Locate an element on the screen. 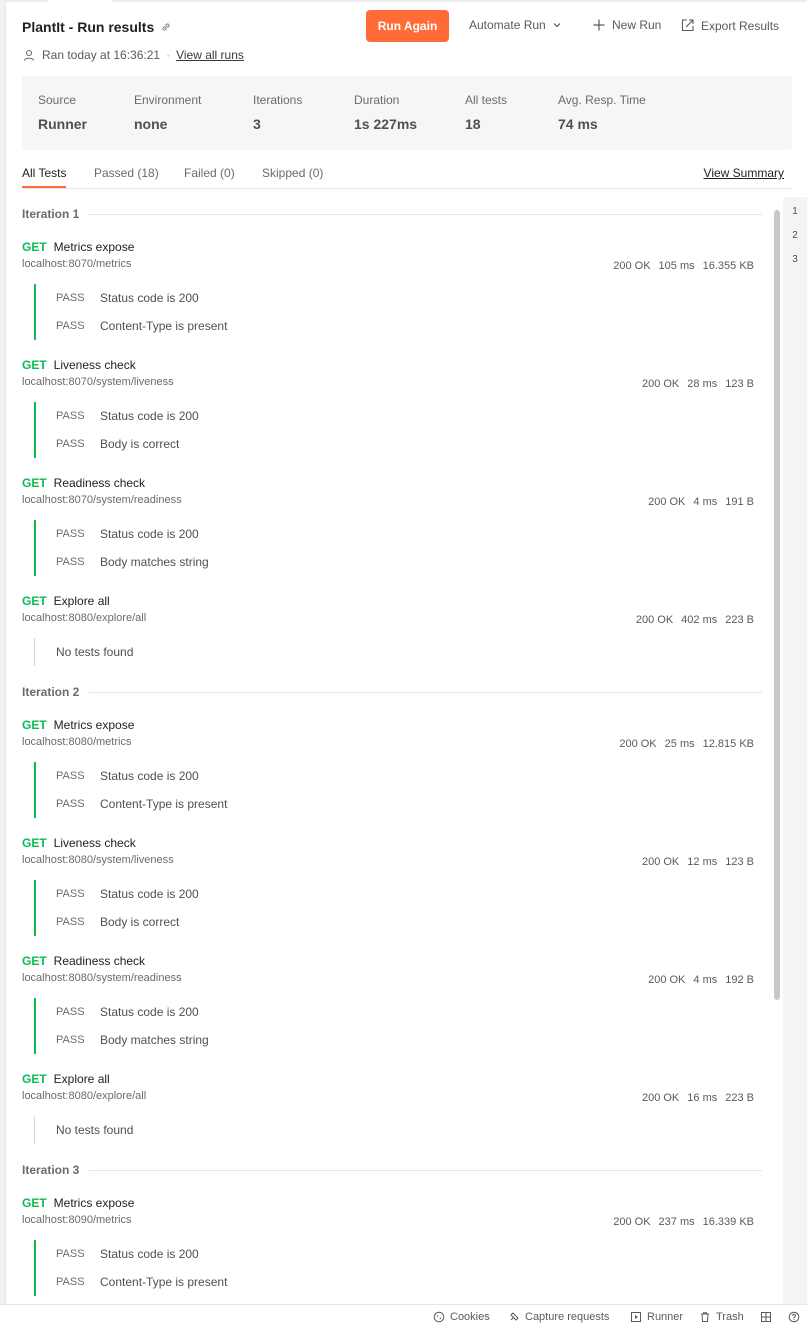 Image resolution: width=807 pixels, height=1329 pixels. help-button is located at coordinates (794, 1317).